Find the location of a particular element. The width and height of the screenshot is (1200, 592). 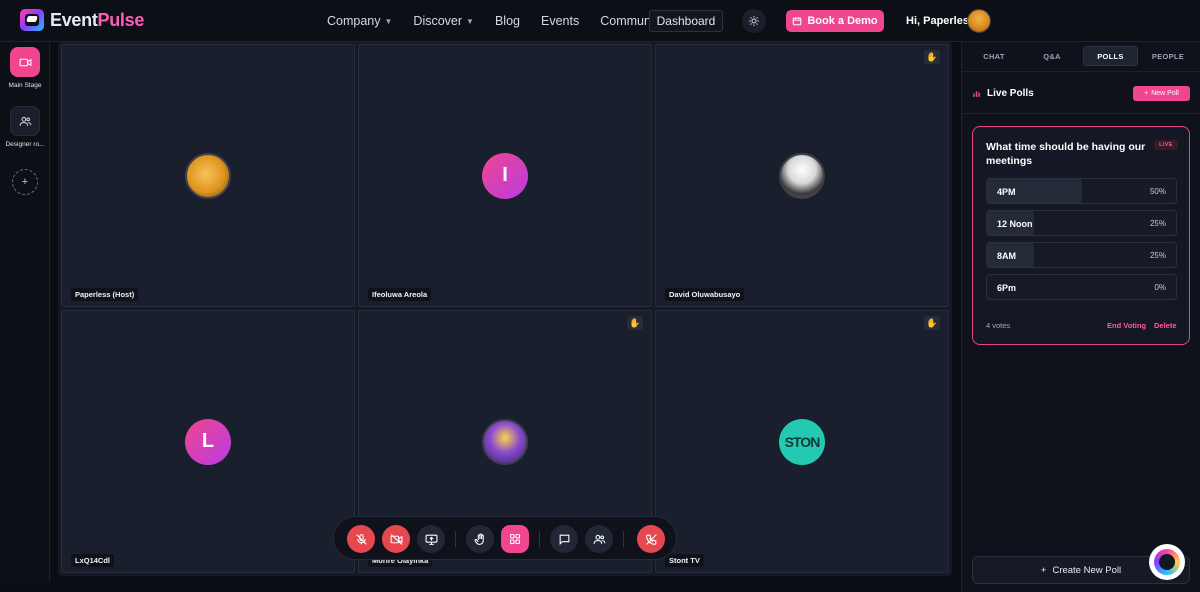

participant-name: LxQ14Cdl is located at coordinates (93, 560).